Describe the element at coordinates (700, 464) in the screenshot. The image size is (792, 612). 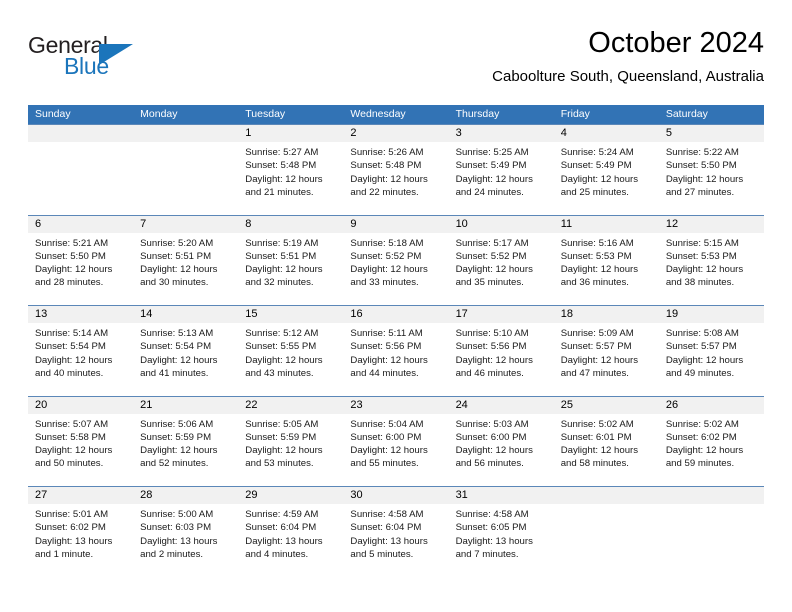
I see `daylight-text-line2: and 59 minutes.` at that location.